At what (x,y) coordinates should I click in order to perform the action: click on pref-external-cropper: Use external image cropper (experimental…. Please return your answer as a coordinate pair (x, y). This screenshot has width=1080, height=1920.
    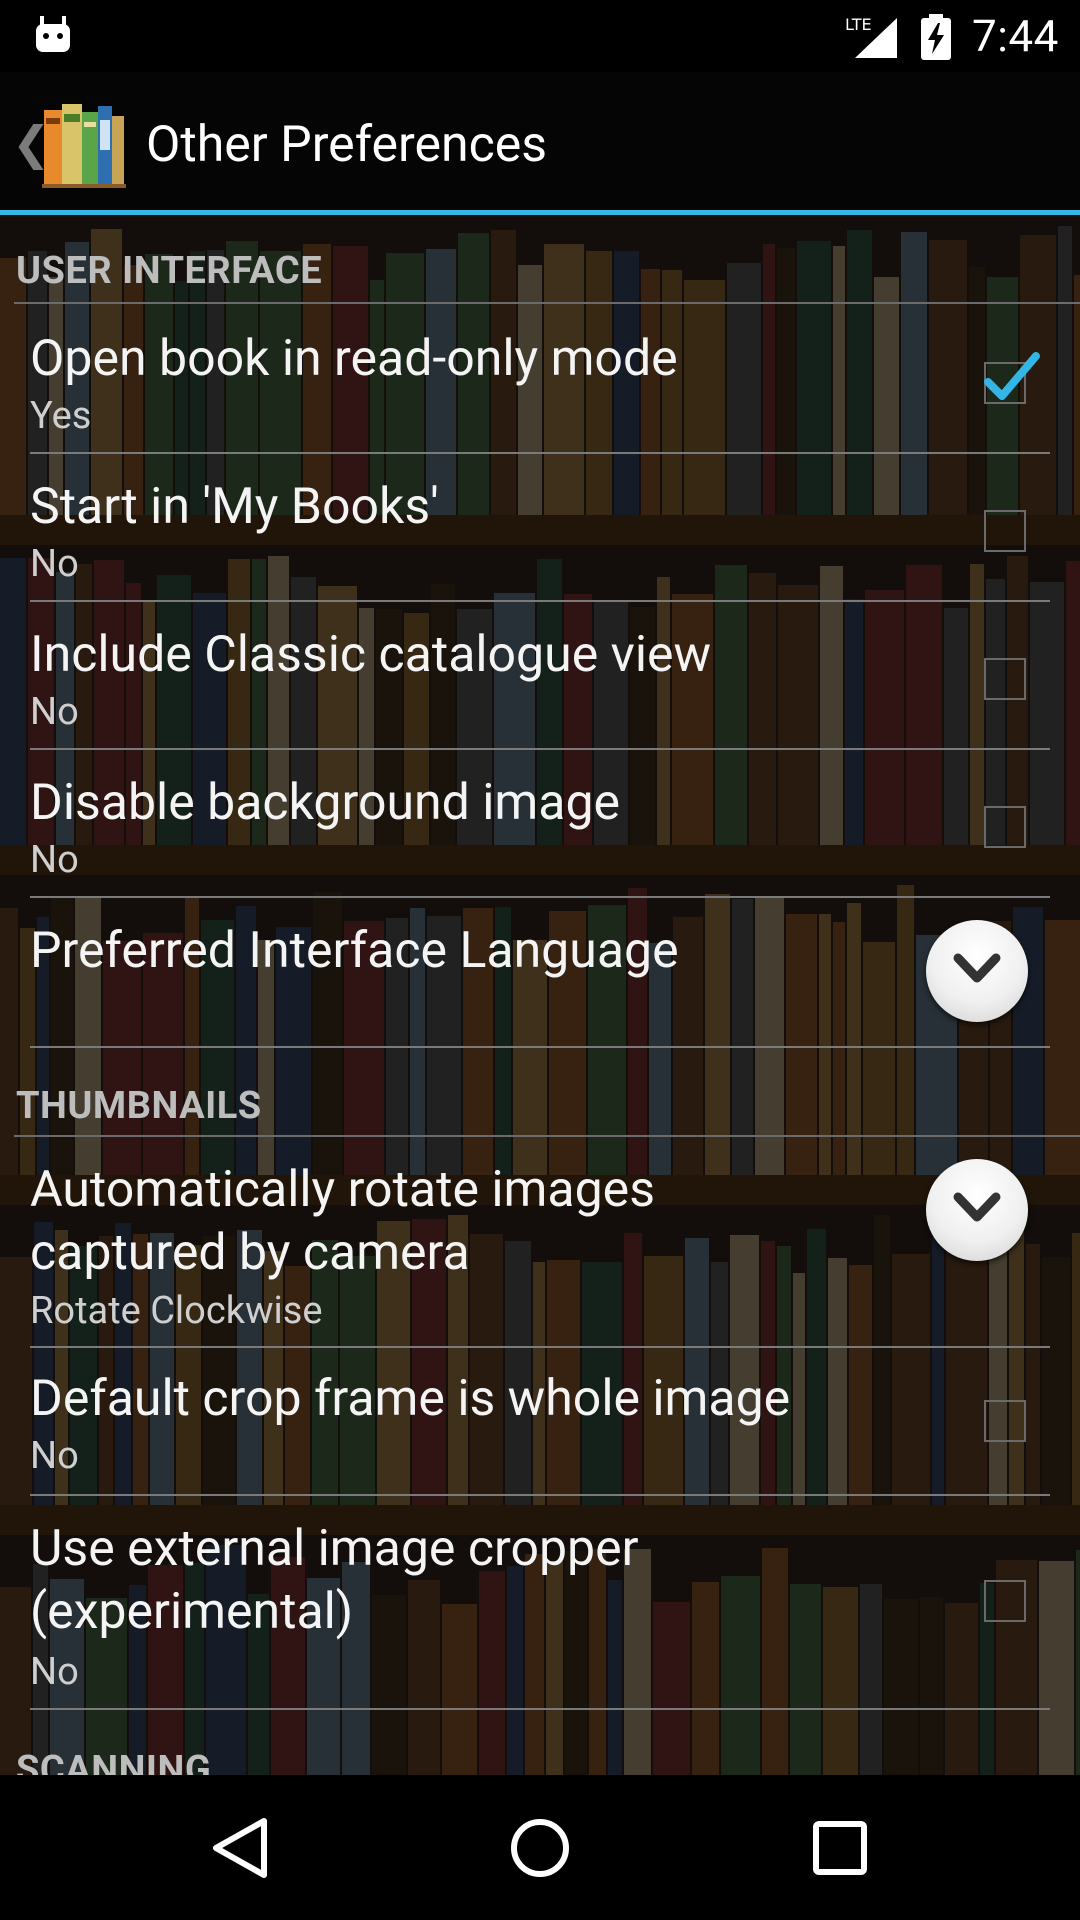
    Looking at the image, I should click on (540, 1603).